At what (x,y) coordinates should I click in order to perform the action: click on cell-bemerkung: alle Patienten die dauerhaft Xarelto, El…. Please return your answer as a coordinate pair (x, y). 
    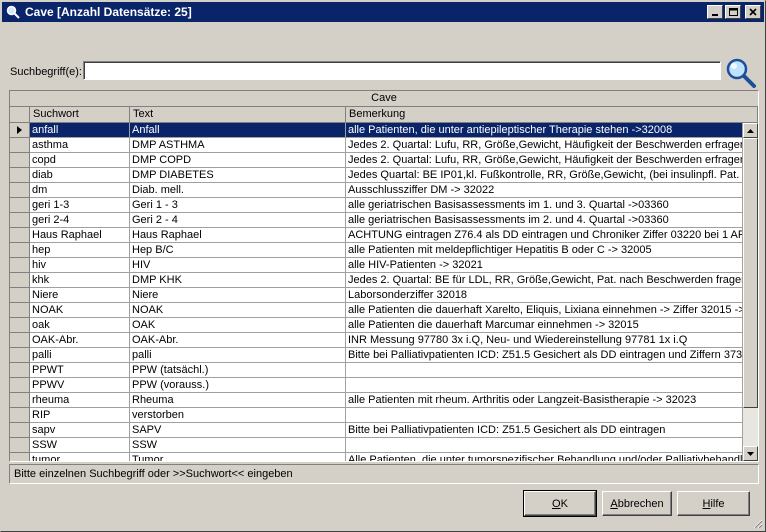
    Looking at the image, I should click on (544, 310).